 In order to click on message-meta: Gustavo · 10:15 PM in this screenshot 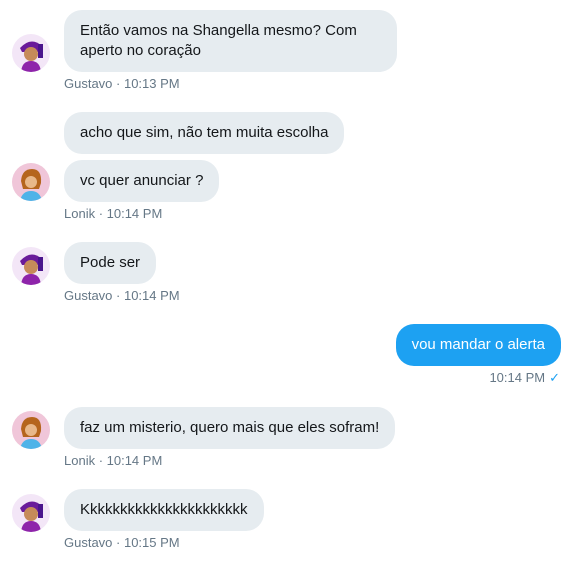, I will do `click(122, 542)`.